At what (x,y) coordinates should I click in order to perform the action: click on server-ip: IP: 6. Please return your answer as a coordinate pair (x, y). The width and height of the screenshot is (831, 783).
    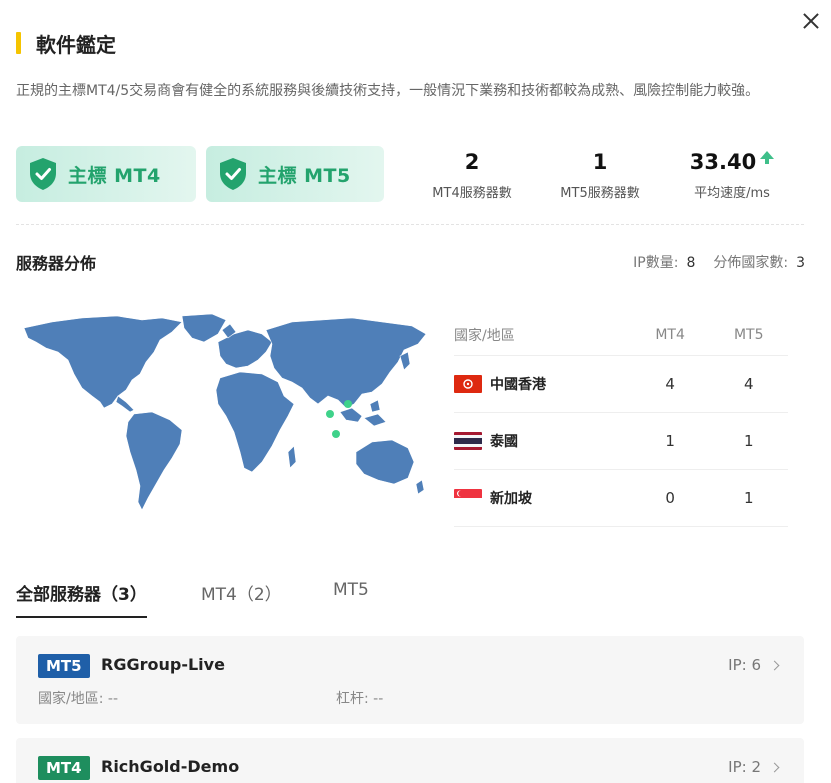
    Looking at the image, I should click on (754, 665).